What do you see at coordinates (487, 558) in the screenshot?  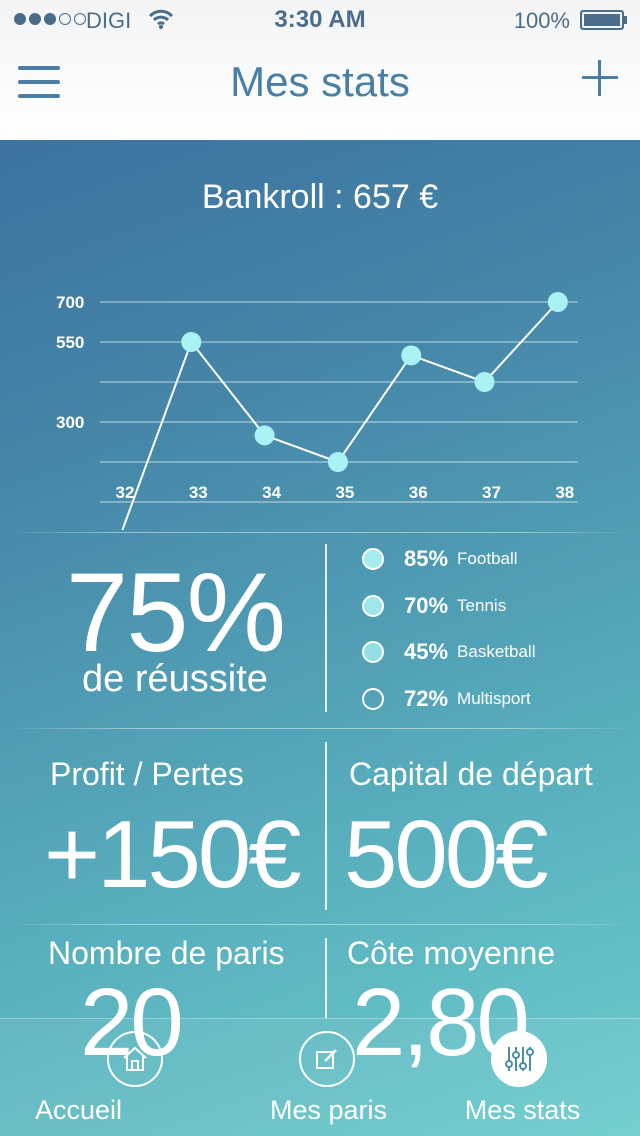 I see `sport-name: Football` at bounding box center [487, 558].